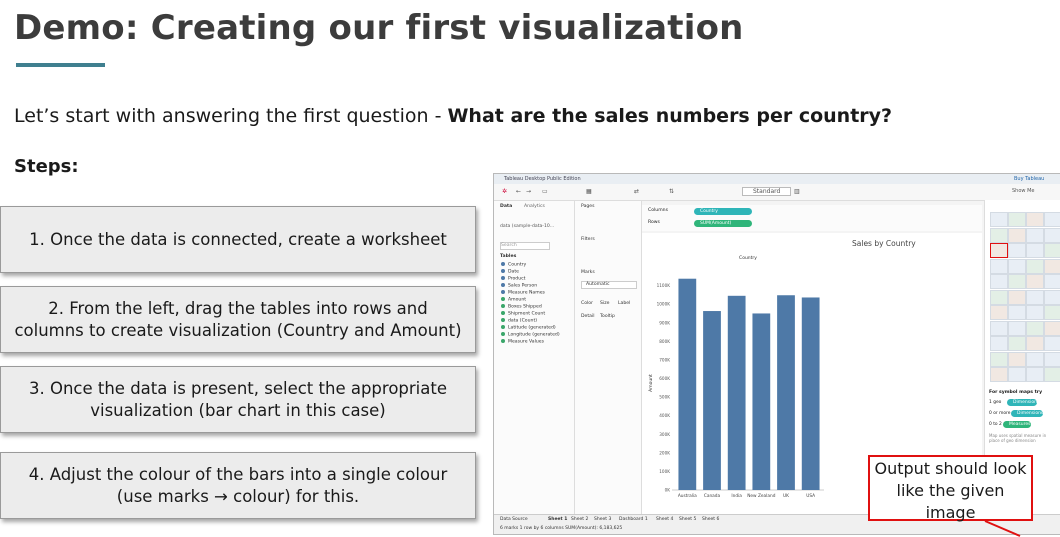 Image resolution: width=1060 pixels, height=537 pixels. I want to click on undo-icon: ←, so click(518, 191).